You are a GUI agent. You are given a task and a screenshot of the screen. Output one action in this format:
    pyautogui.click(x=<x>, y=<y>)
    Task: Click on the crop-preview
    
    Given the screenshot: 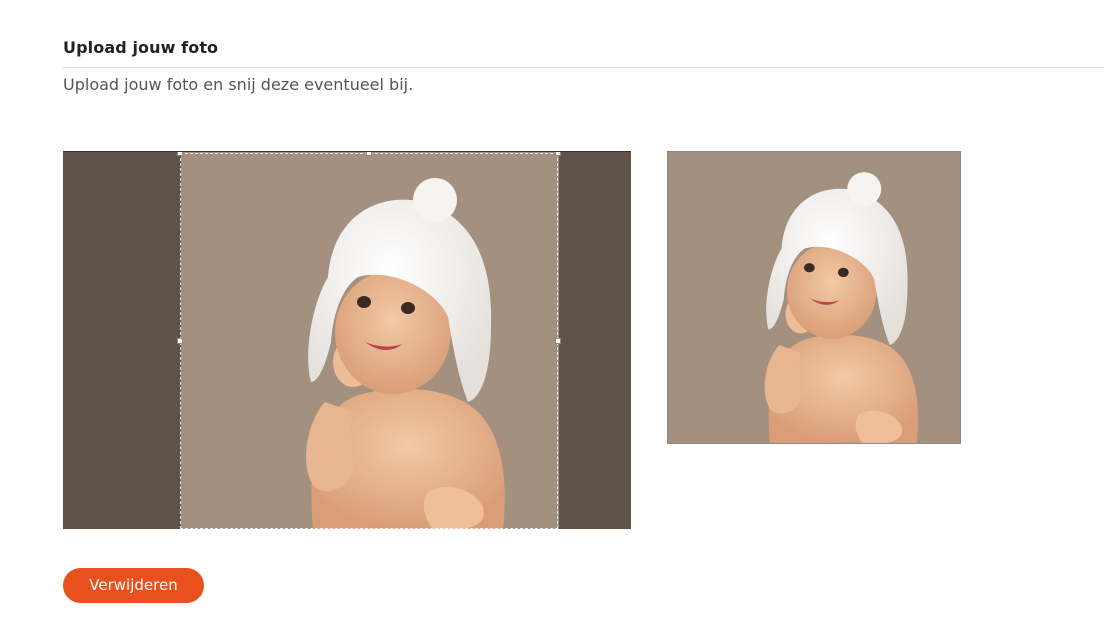 What is the action you would take?
    pyautogui.click(x=814, y=297)
    